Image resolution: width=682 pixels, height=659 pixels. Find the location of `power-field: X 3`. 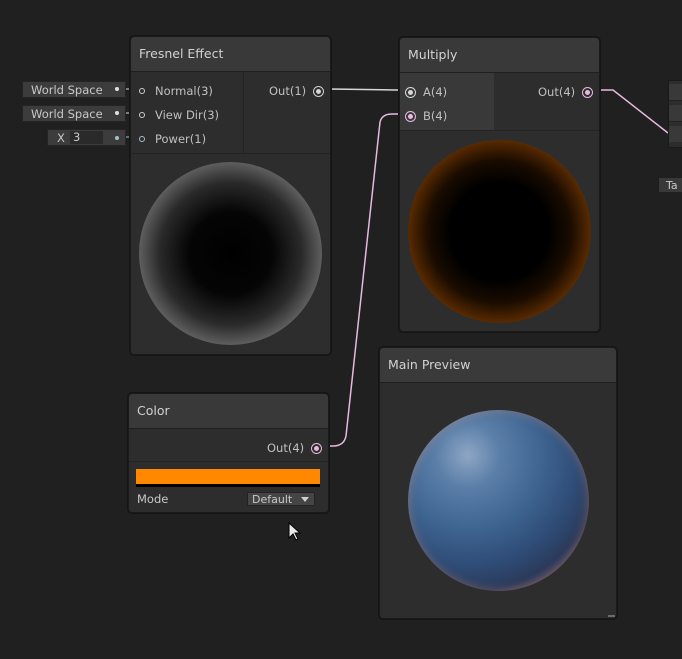

power-field: X 3 is located at coordinates (86, 137).